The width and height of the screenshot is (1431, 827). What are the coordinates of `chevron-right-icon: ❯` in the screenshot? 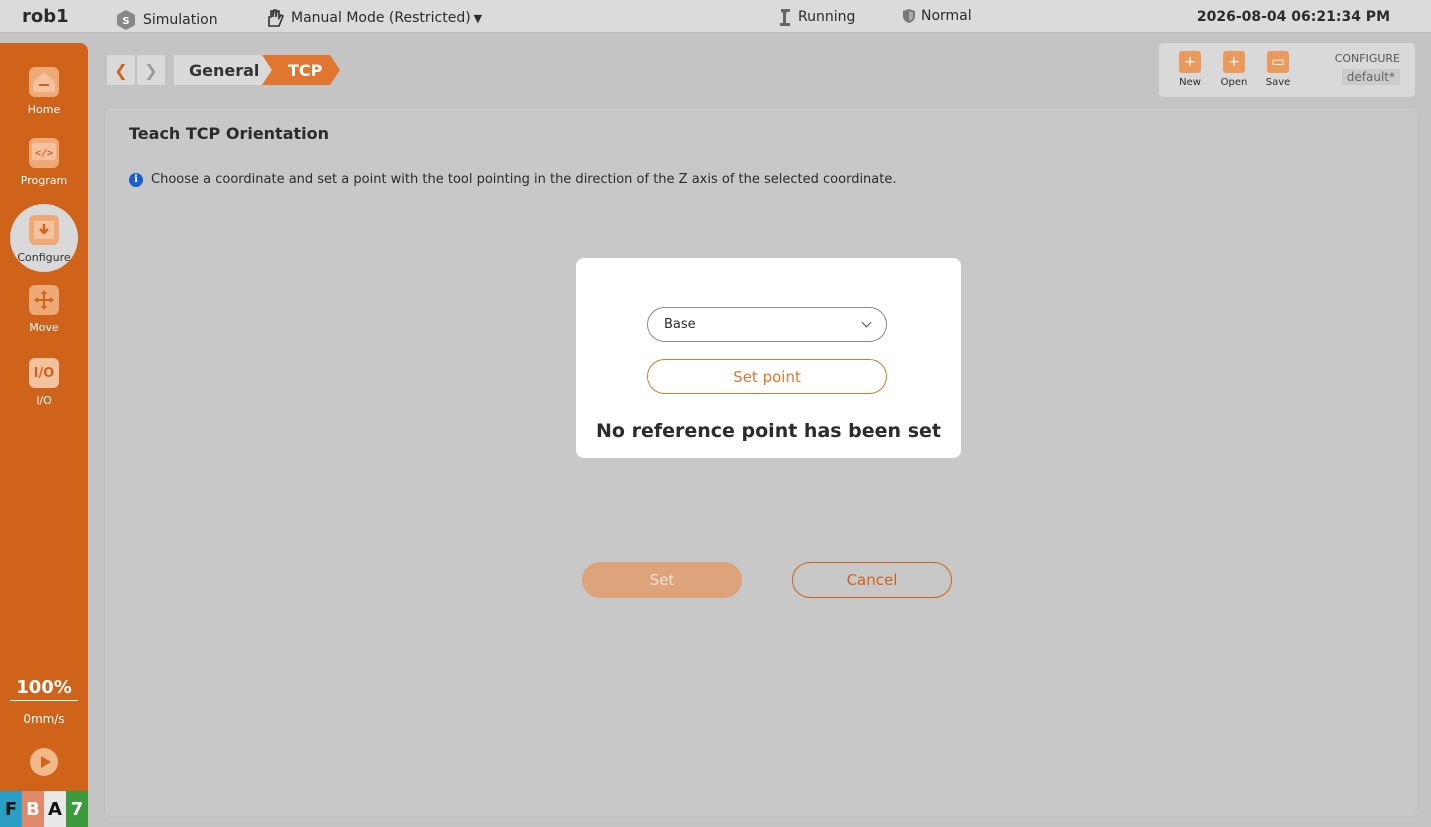 It's located at (151, 70).